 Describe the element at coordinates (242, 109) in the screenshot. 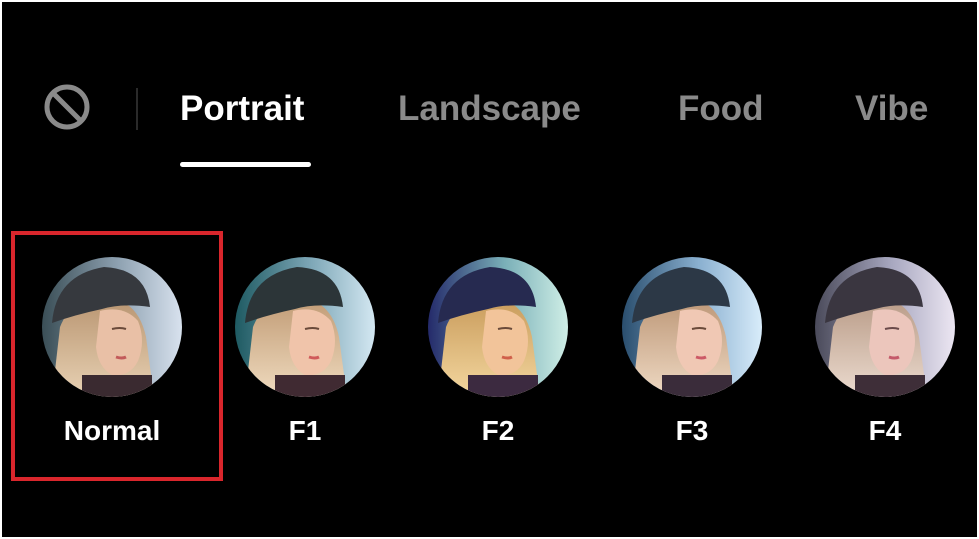

I see `tab-portrait: Portrait` at that location.